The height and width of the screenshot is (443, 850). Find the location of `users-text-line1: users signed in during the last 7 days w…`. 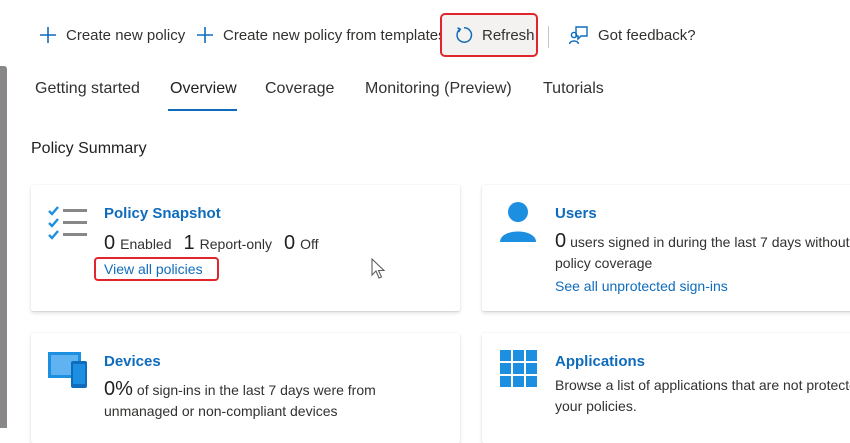

users-text-line1: users signed in during the last 7 days w… is located at coordinates (710, 242).